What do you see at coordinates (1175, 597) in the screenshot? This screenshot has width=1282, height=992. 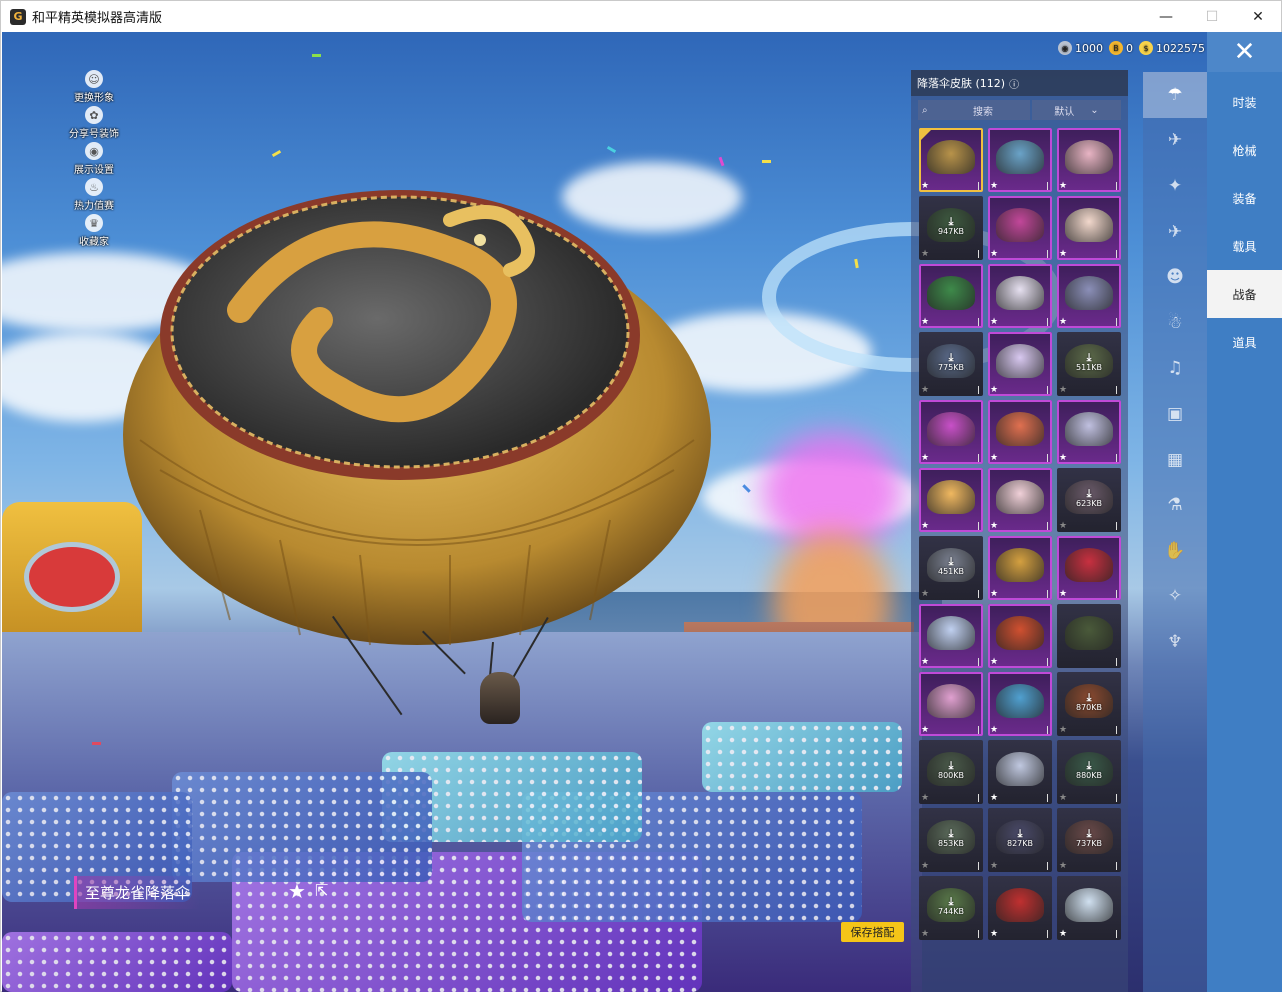 I see `magic-wand-icon: ✧` at bounding box center [1175, 597].